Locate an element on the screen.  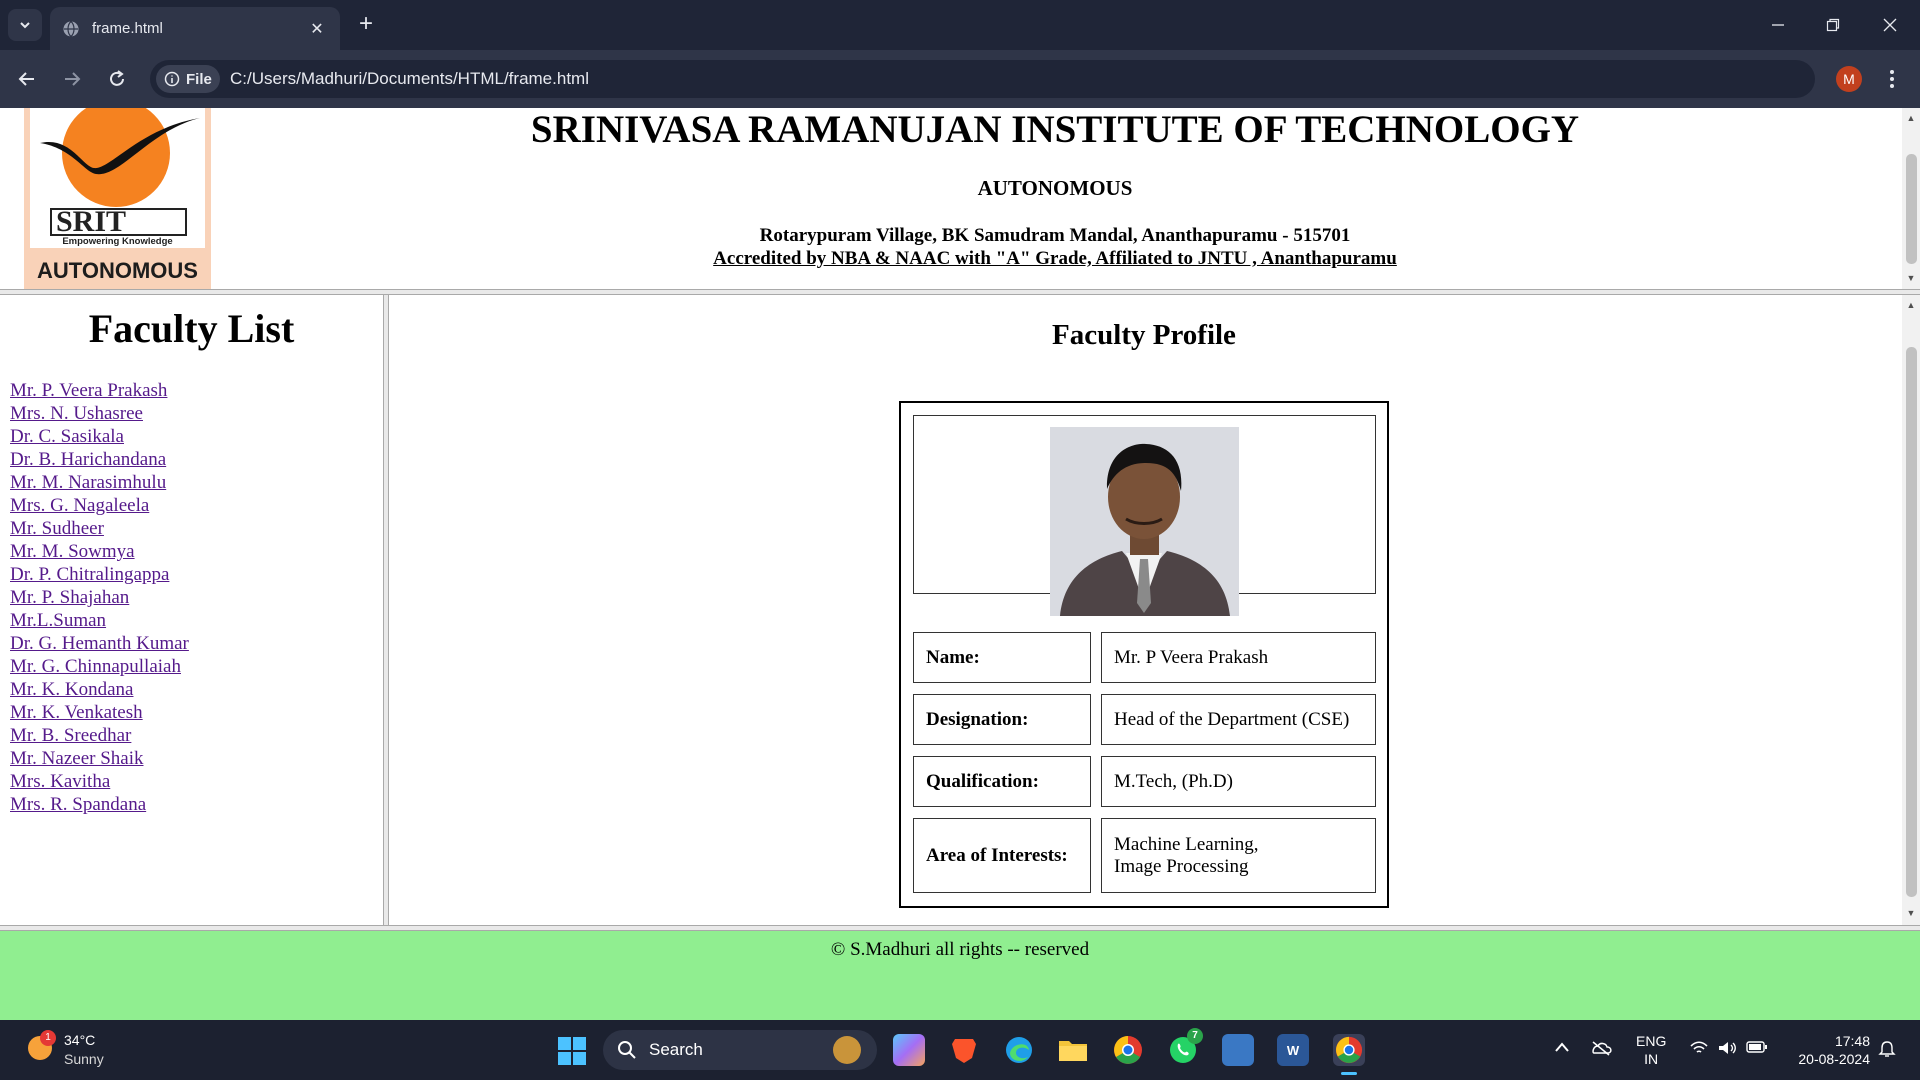
word-icon: W is located at coordinates (1293, 1050).